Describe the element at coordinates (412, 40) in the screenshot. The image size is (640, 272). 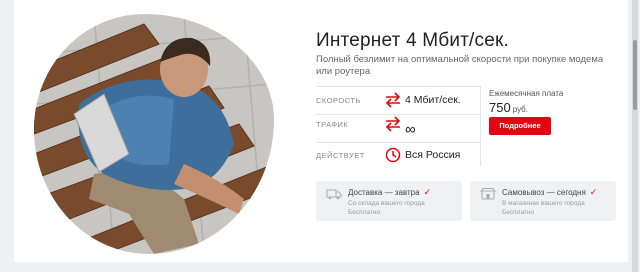
I see `tariff-title: Интернет 4 Мбит/сек.` at that location.